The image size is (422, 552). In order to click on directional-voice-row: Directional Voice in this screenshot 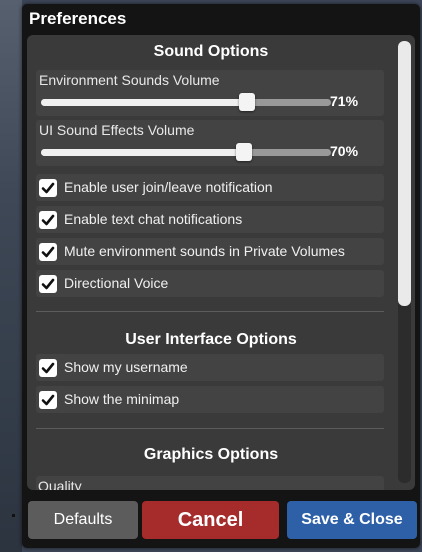, I will do `click(210, 283)`.